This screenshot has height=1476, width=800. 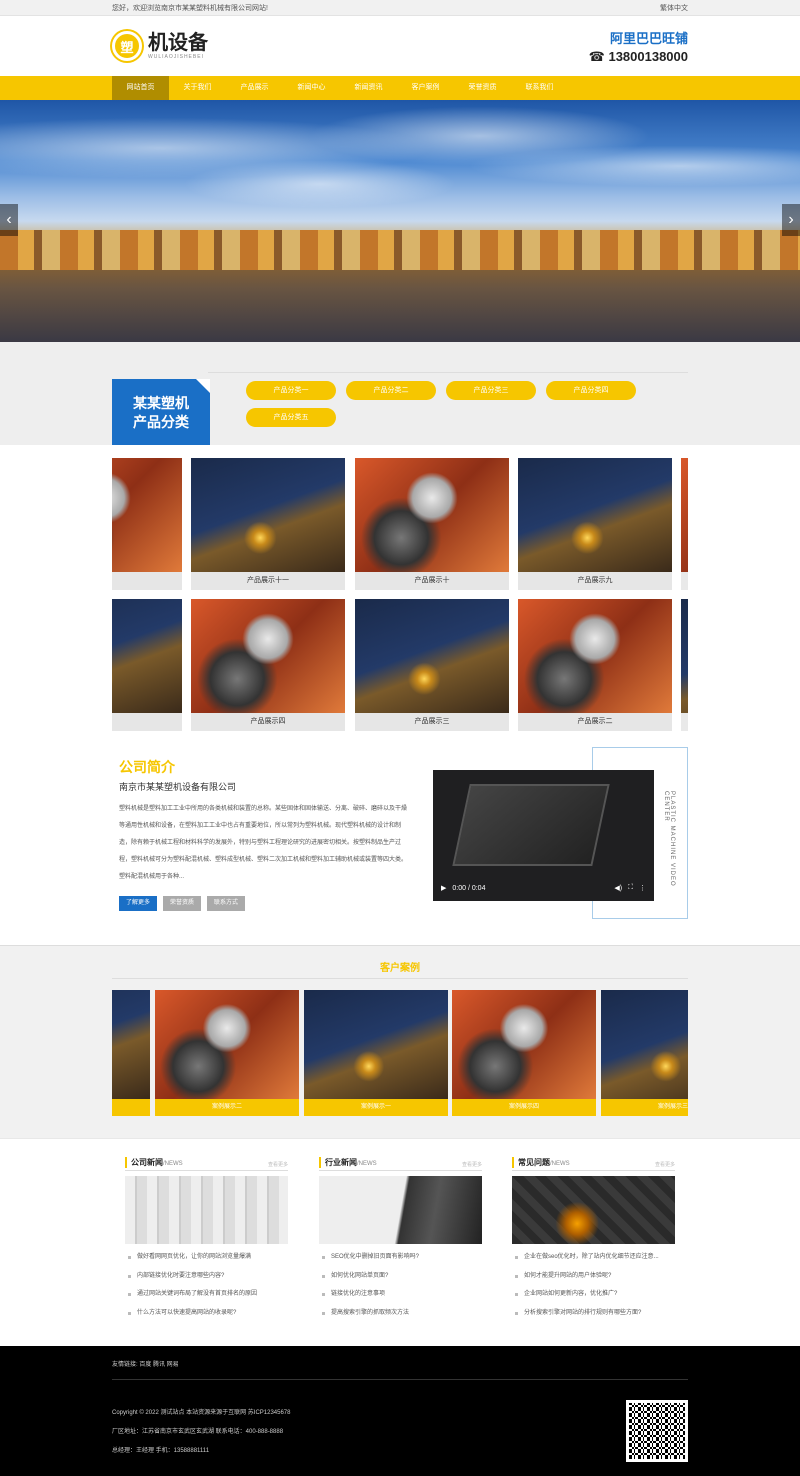 I want to click on video-controls: ▶ 0:00 / 0:04 ◀) ⛶ ⋮, so click(x=543, y=888).